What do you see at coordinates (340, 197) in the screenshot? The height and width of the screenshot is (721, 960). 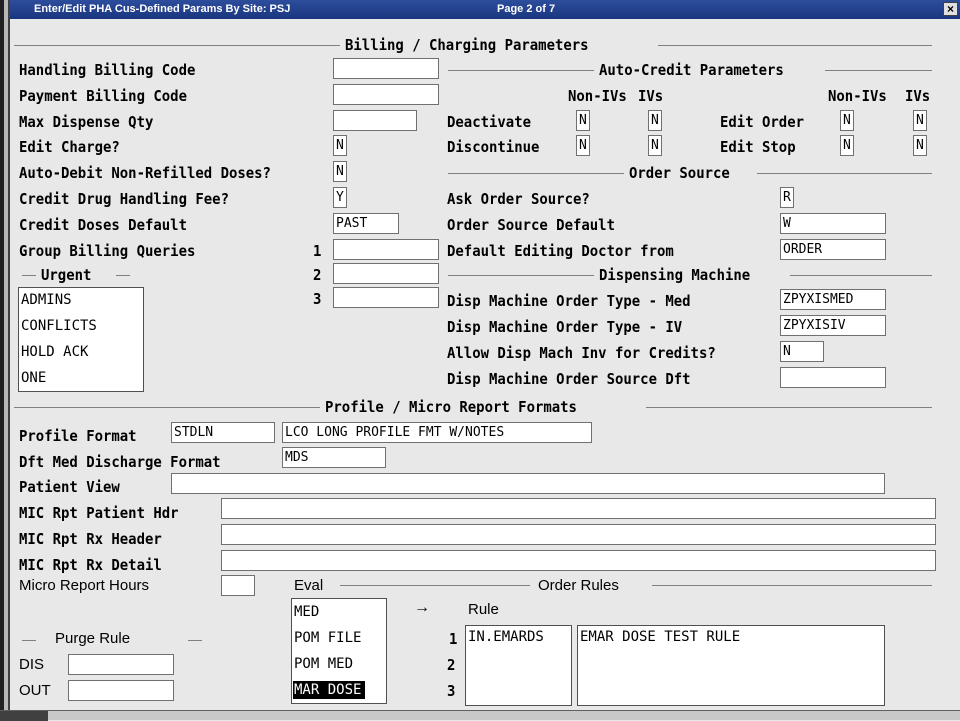 I see `credit-drug-fee-field: Y` at bounding box center [340, 197].